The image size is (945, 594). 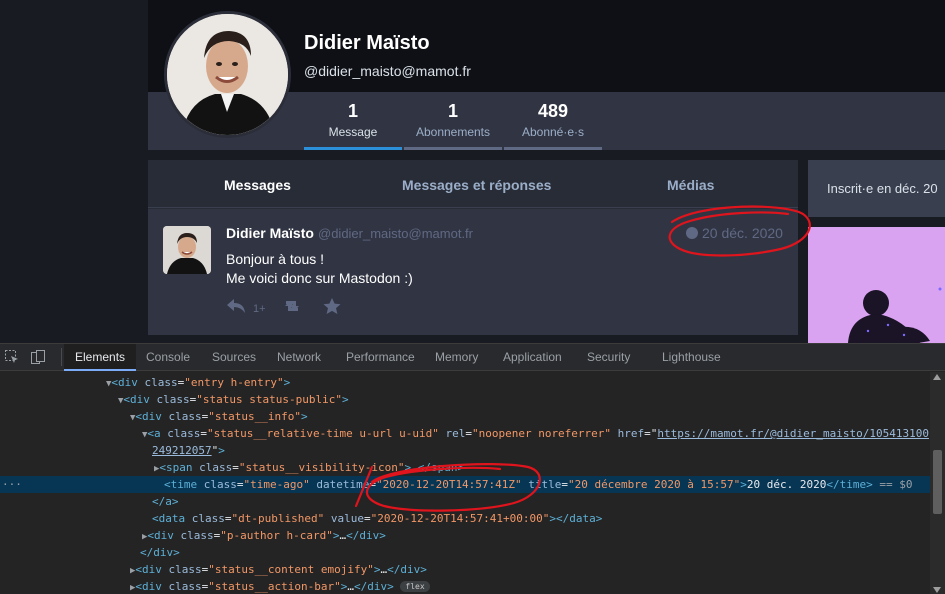 What do you see at coordinates (380, 357) in the screenshot?
I see `tab-performance: Performance` at bounding box center [380, 357].